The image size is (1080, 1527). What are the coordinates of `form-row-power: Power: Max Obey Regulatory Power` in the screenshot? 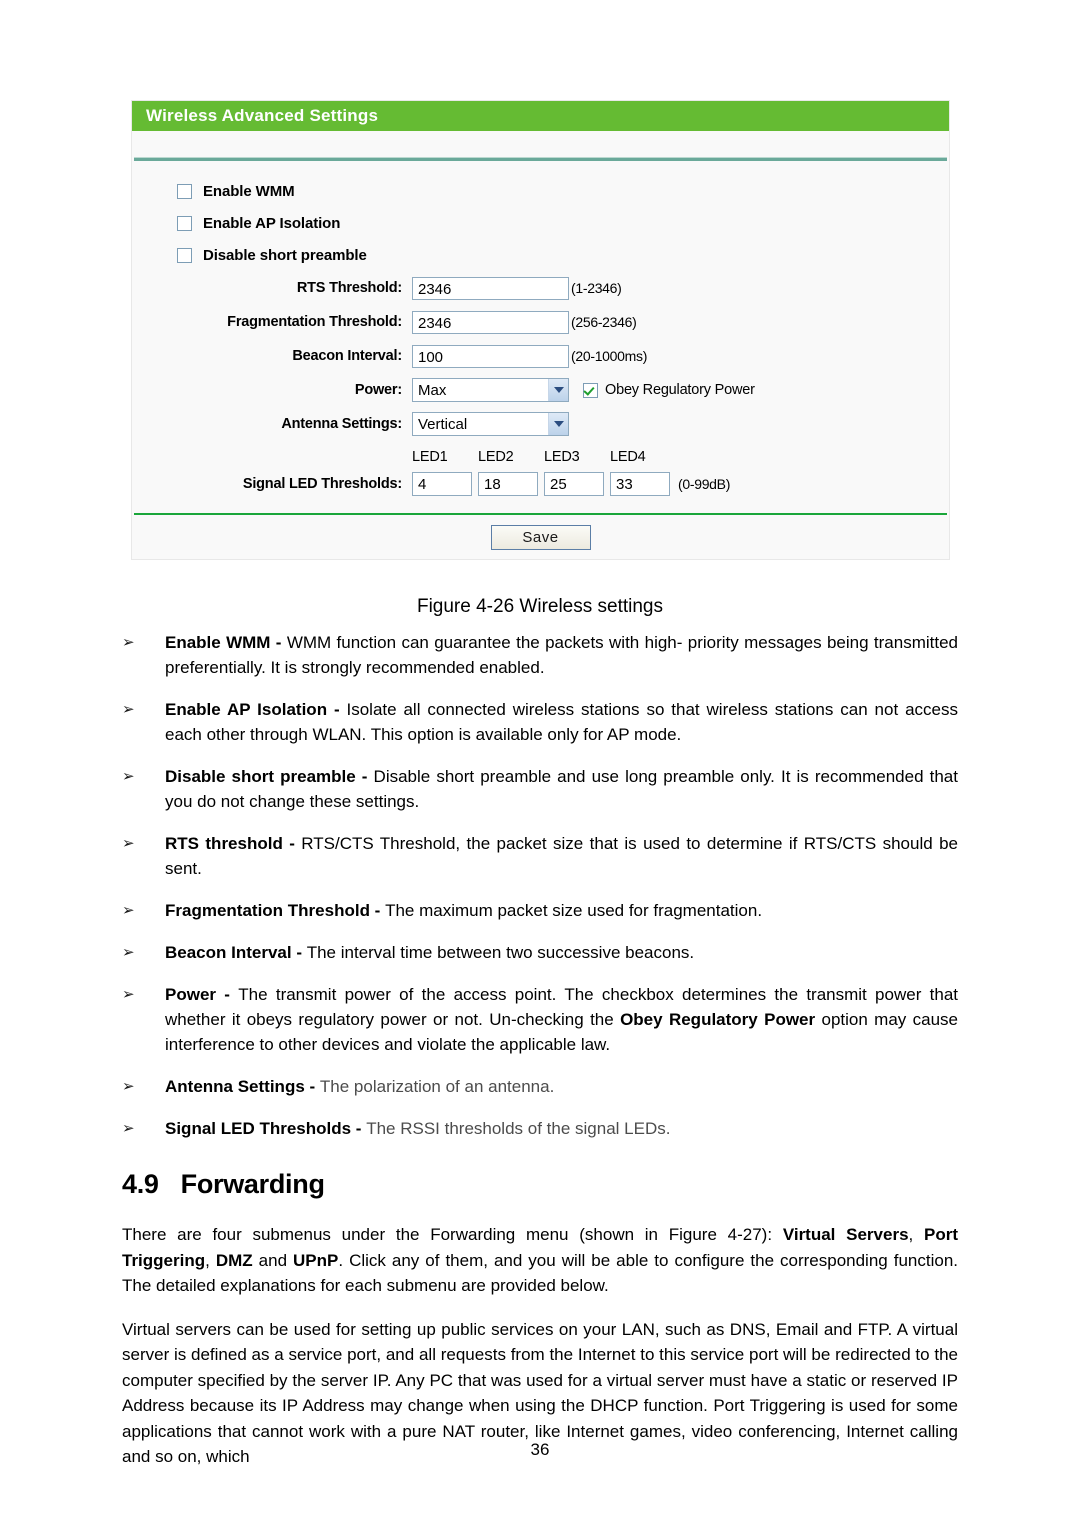 It's located at (540, 390).